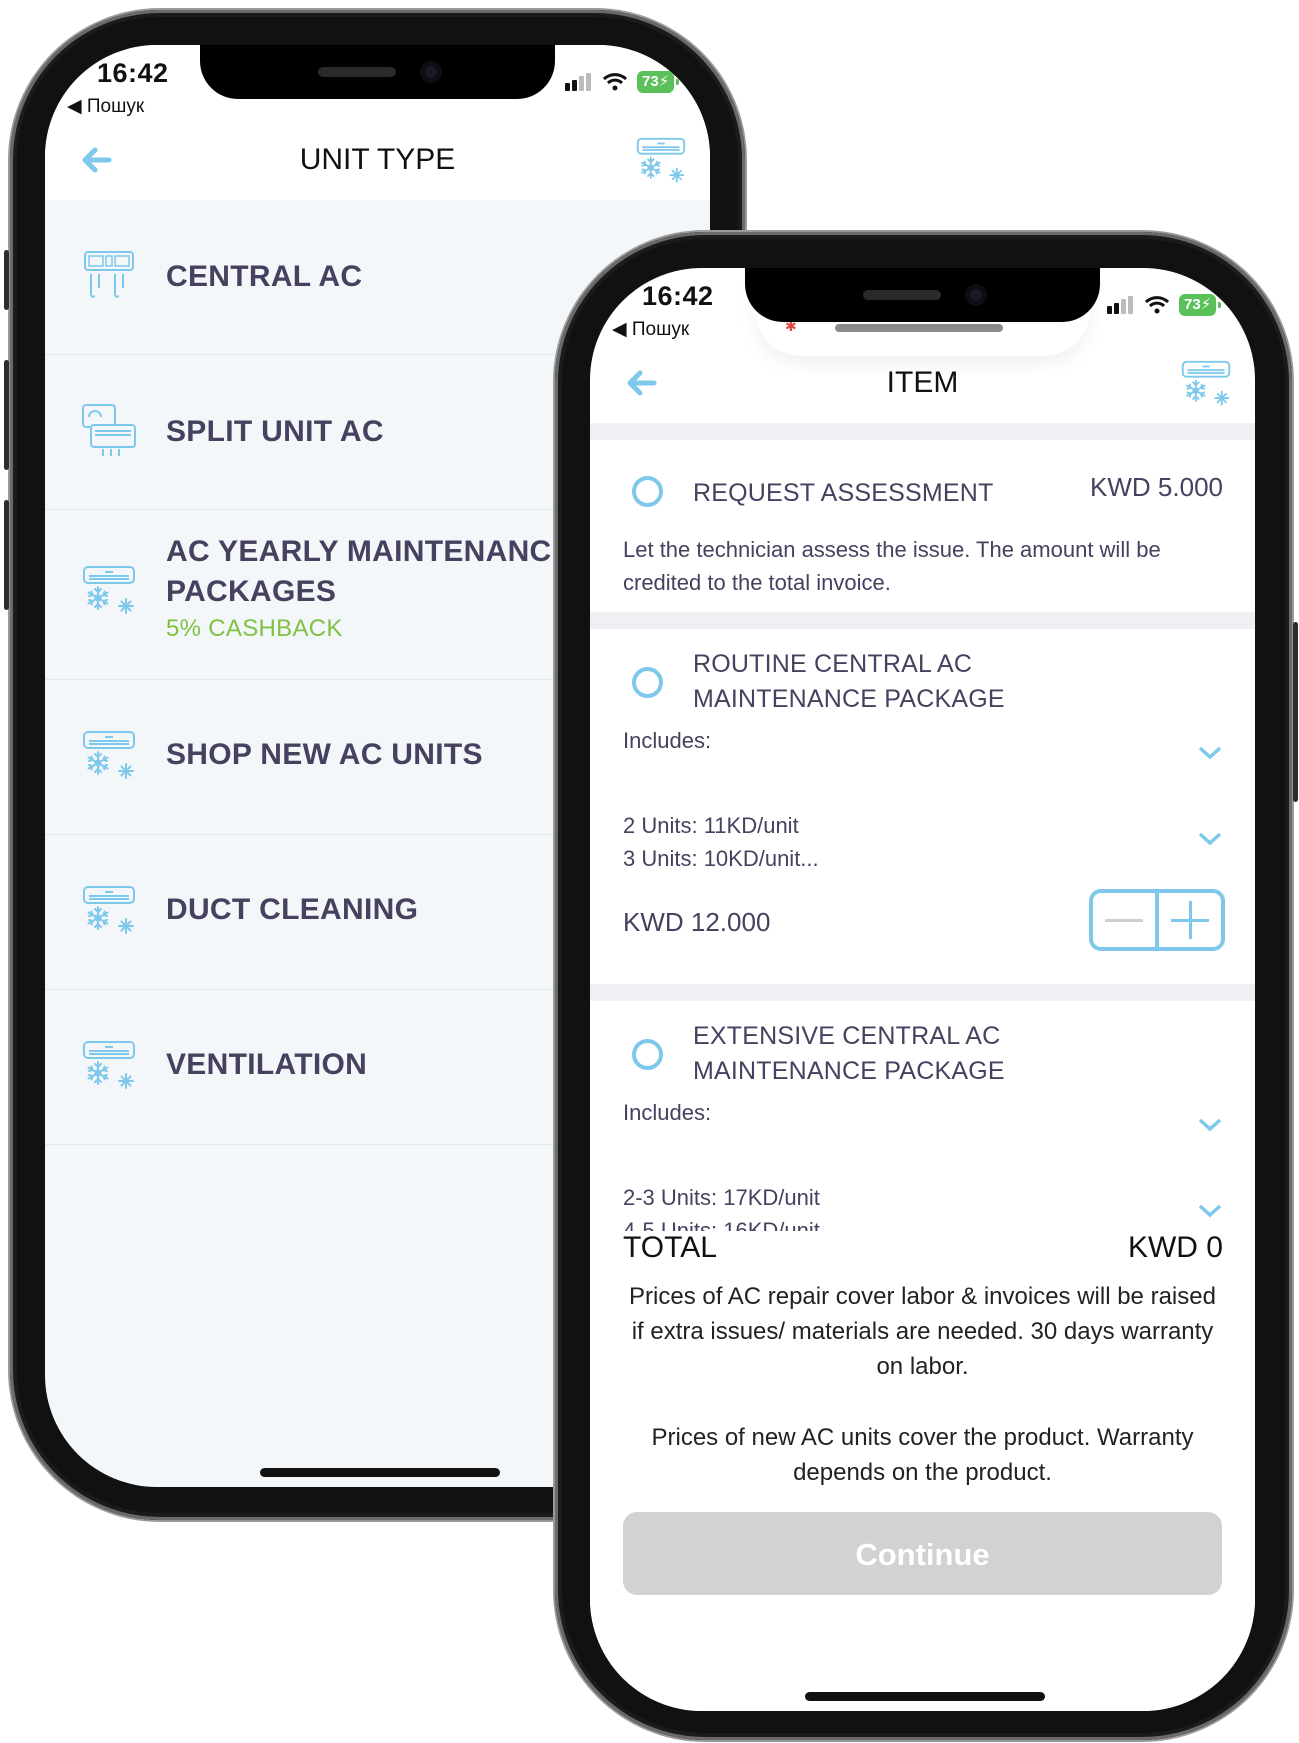 The image size is (1299, 1743). What do you see at coordinates (1156, 487) in the screenshot?
I see `item-price: KWD 5.000` at bounding box center [1156, 487].